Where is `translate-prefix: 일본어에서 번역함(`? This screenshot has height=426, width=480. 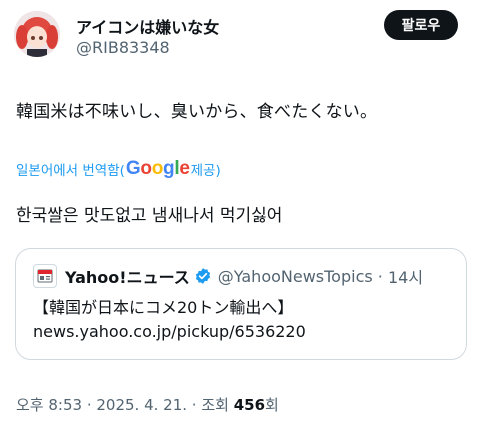
translate-prefix: 일본어에서 번역함( is located at coordinates (70, 171).